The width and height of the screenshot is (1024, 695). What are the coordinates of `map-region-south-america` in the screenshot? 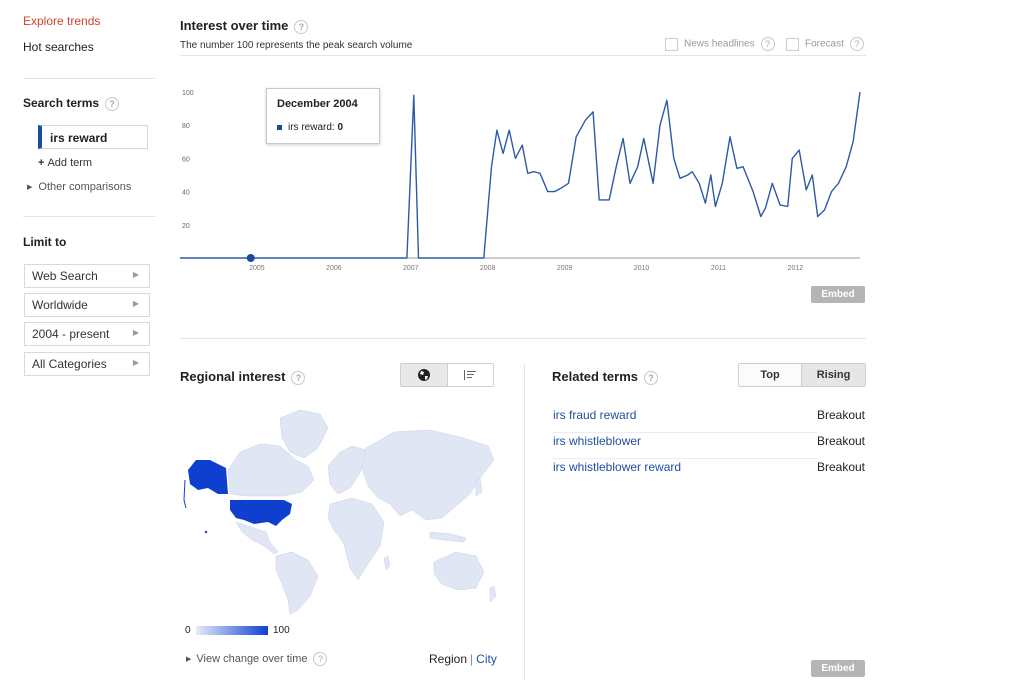 It's located at (297, 583).